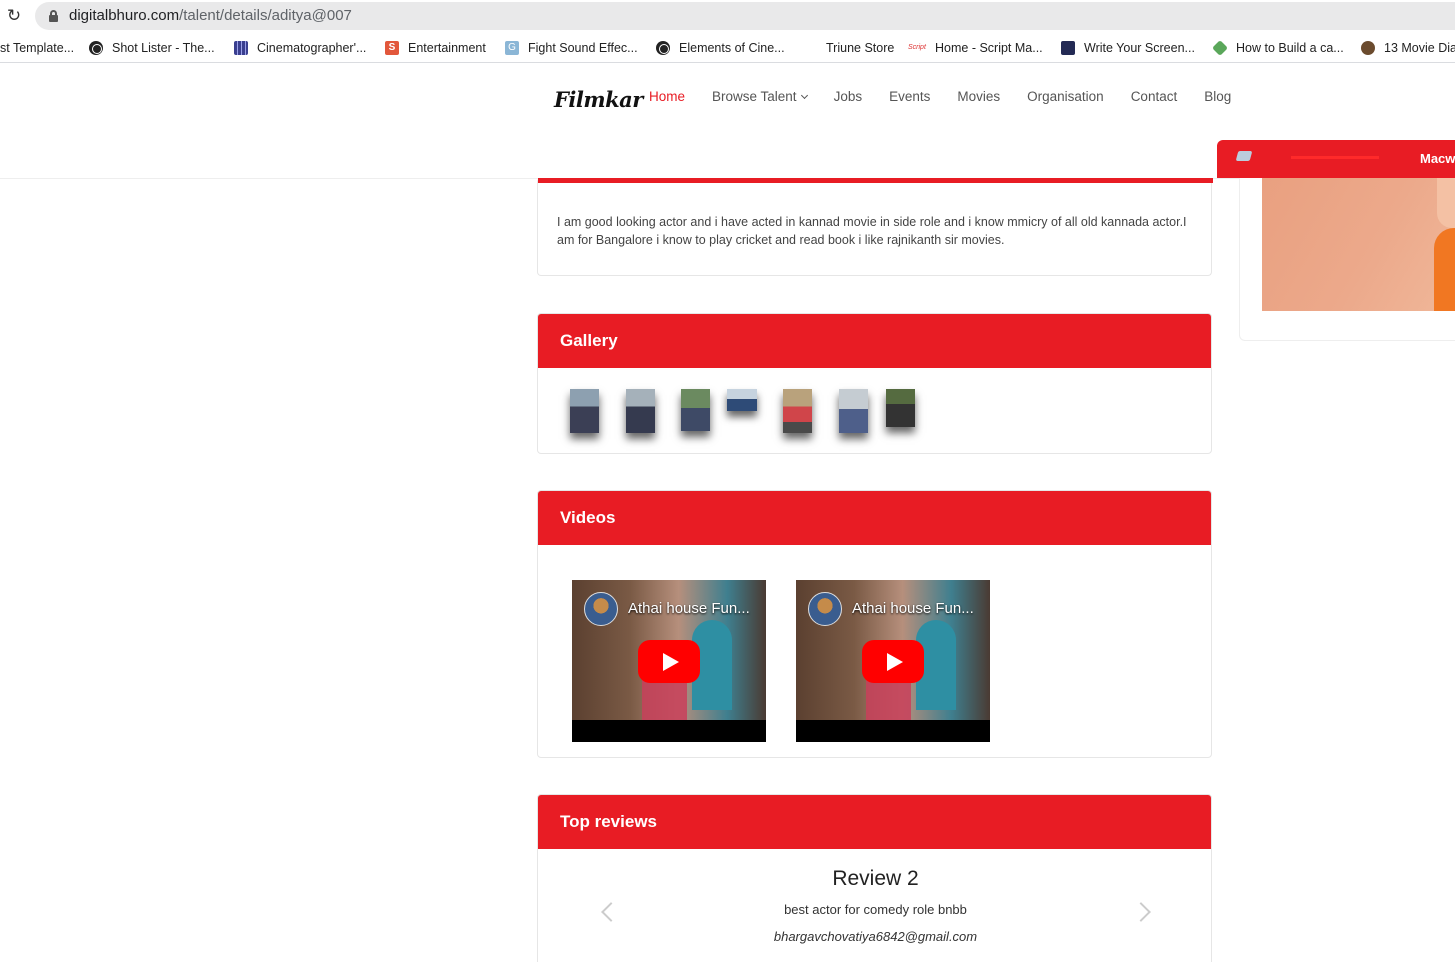  What do you see at coordinates (1368, 48) in the screenshot?
I see `movie-icon` at bounding box center [1368, 48].